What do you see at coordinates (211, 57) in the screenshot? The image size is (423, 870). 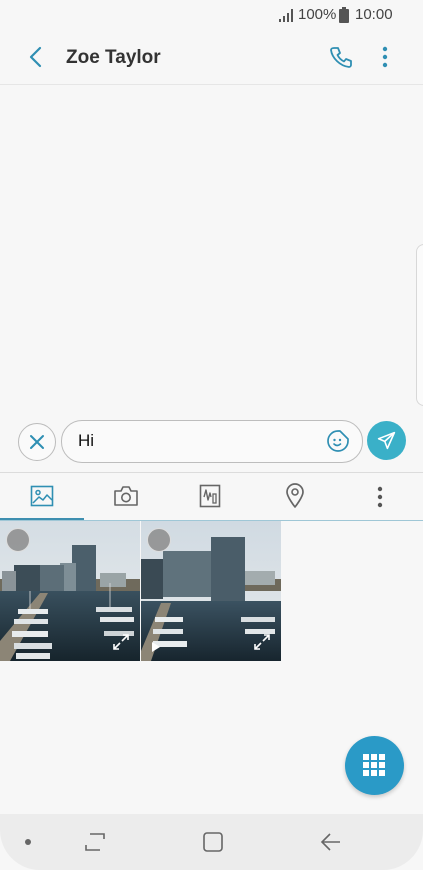 I see `conversation-header` at bounding box center [211, 57].